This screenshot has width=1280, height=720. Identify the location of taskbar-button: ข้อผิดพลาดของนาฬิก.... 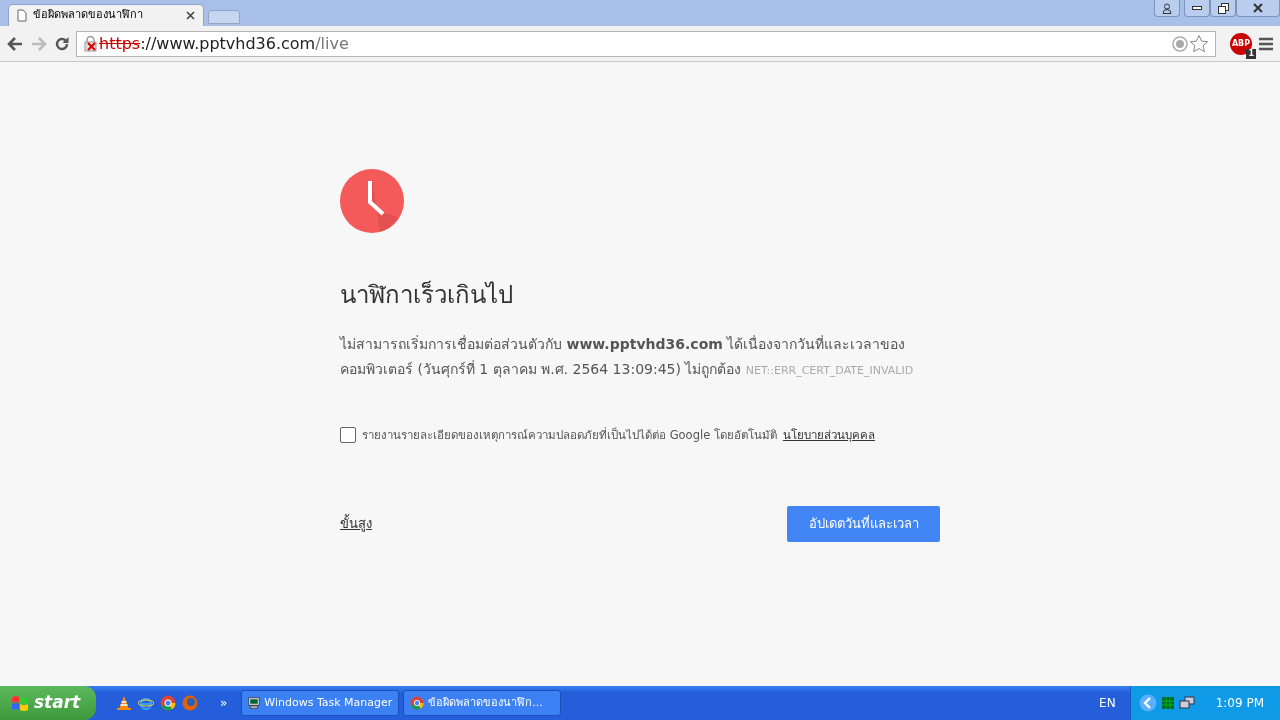
(482, 703).